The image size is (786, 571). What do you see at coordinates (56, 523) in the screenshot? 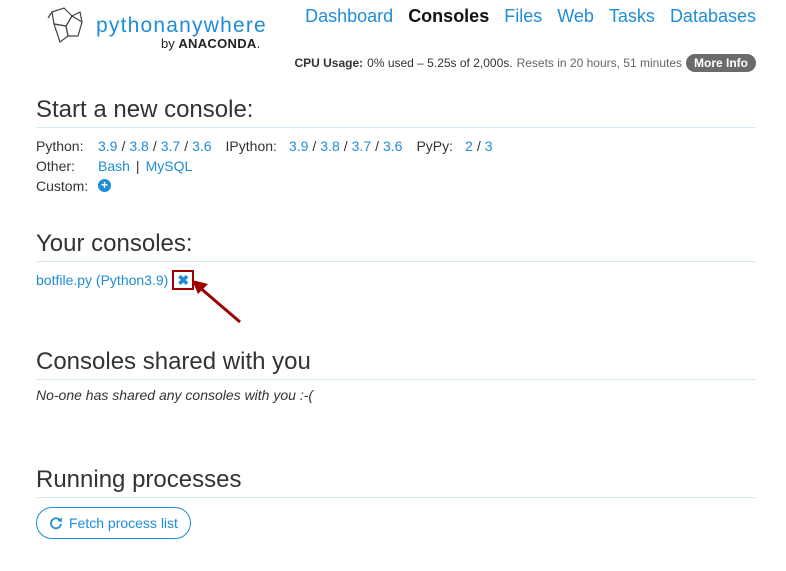
I see `refresh-icon` at bounding box center [56, 523].